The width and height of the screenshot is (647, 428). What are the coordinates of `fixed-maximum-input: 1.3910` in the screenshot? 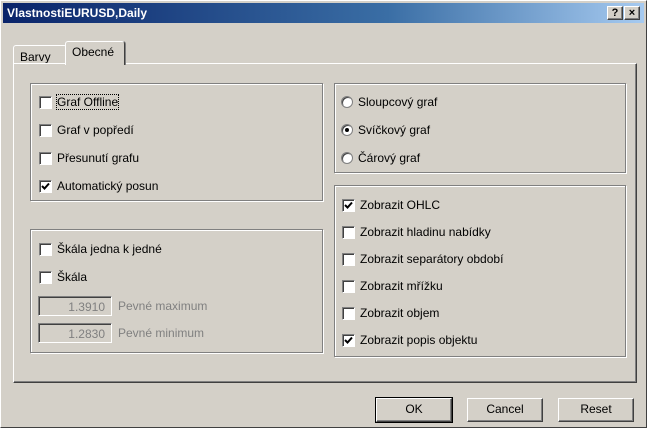 It's located at (75, 306).